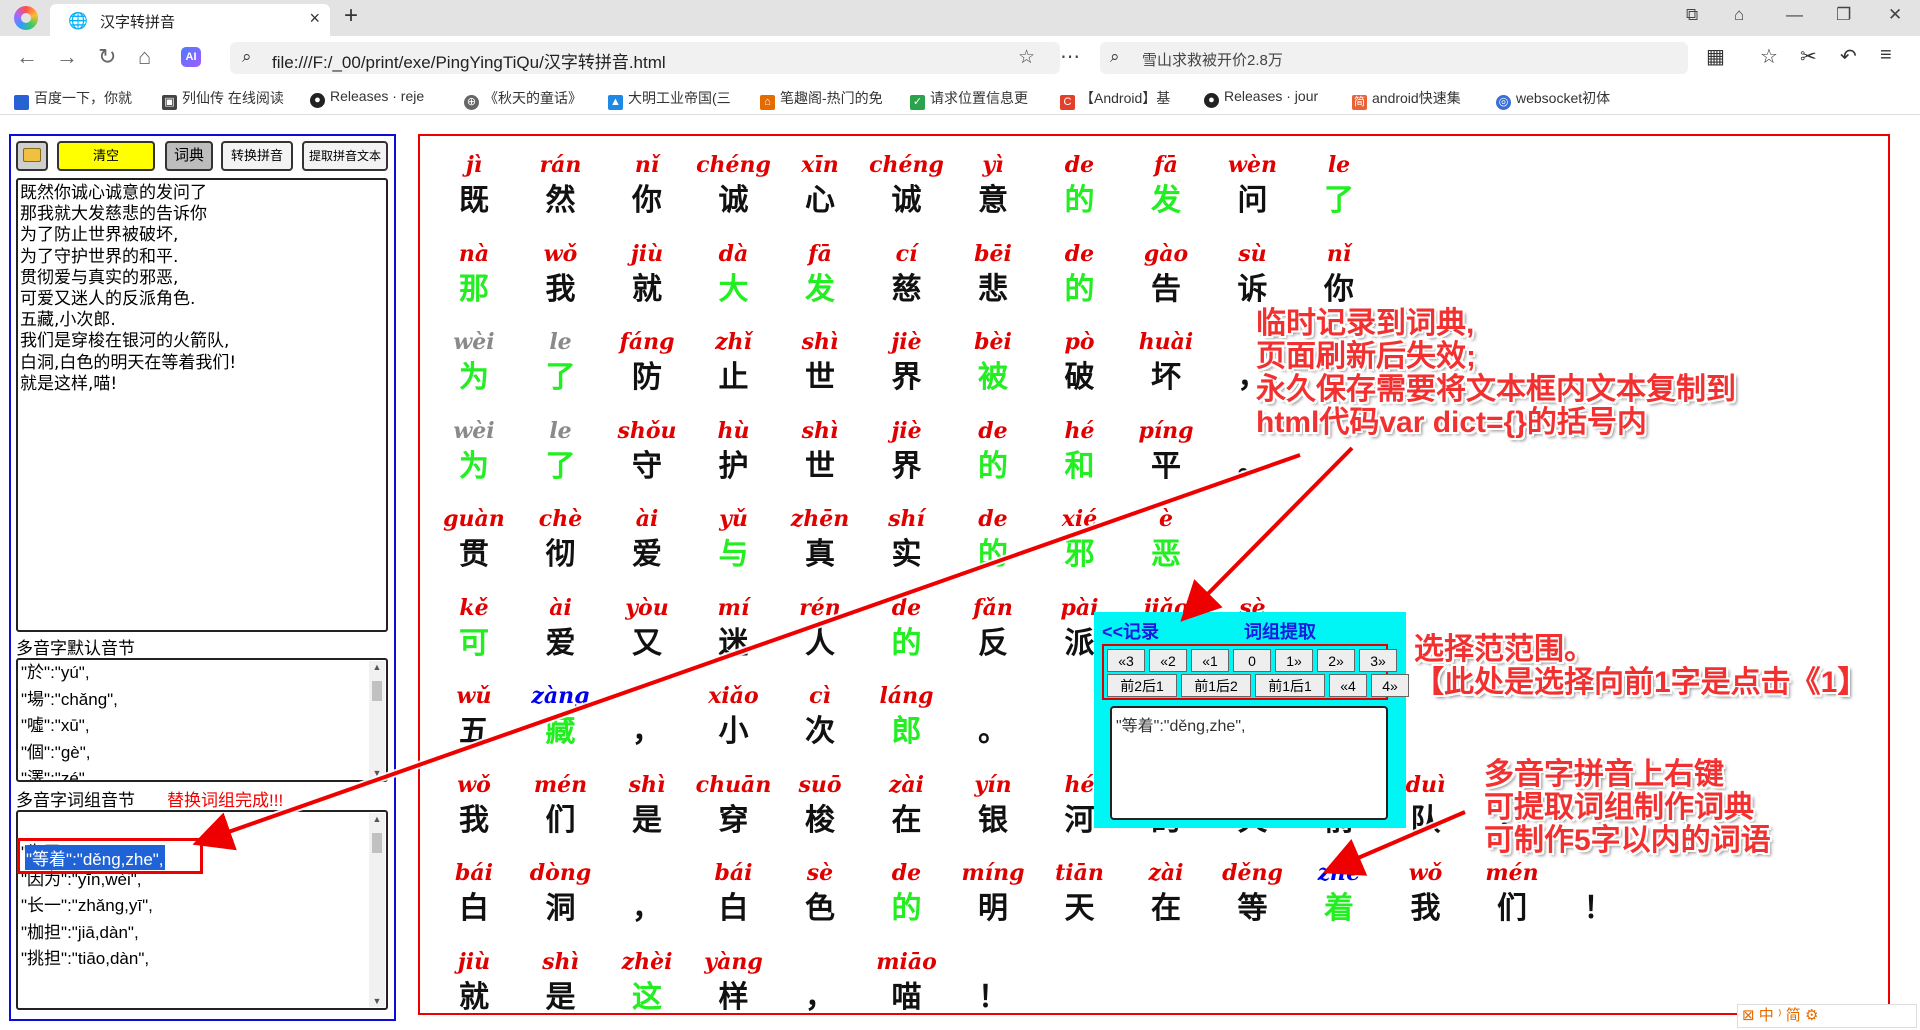  What do you see at coordinates (1779, 1015) in the screenshot?
I see `ime-status: 中 ⁾ 简` at bounding box center [1779, 1015].